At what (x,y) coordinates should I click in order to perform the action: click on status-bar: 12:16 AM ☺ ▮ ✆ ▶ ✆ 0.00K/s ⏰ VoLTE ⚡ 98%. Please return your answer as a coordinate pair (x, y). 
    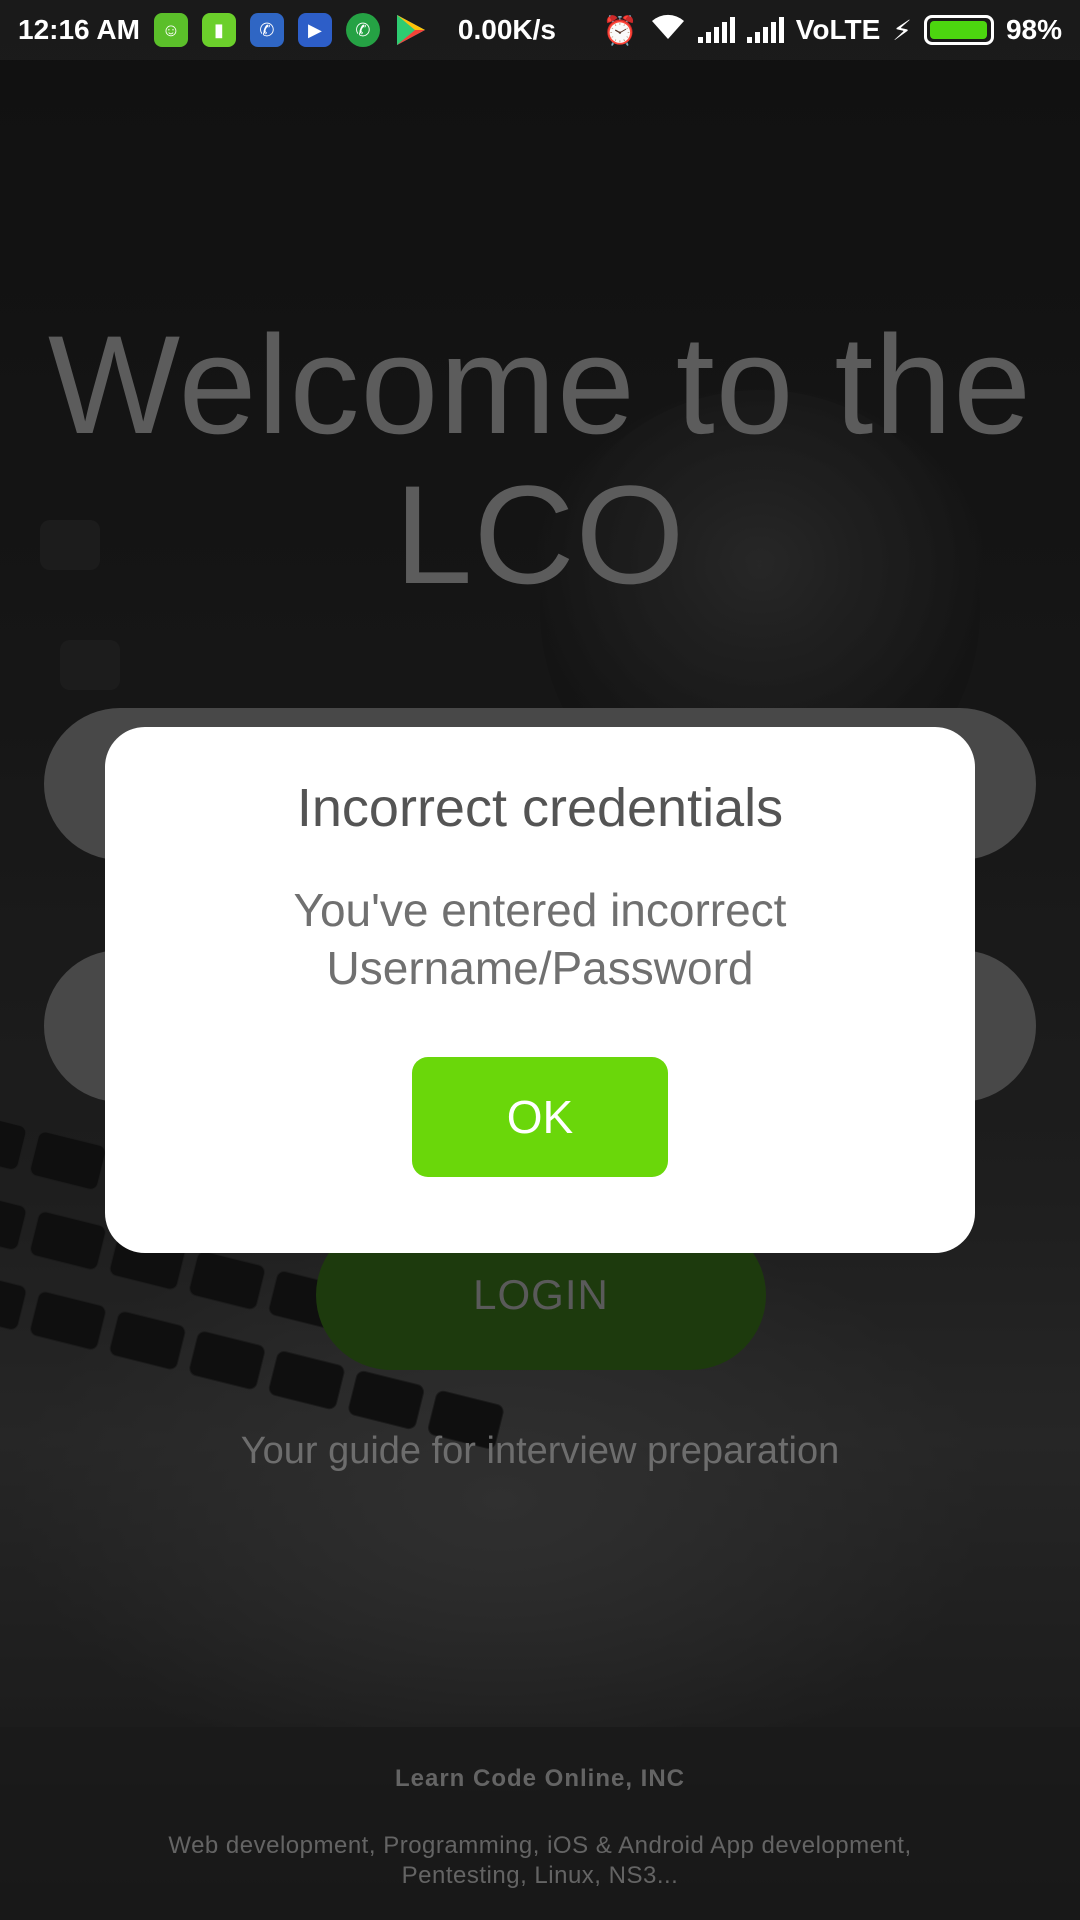
    Looking at the image, I should click on (540, 30).